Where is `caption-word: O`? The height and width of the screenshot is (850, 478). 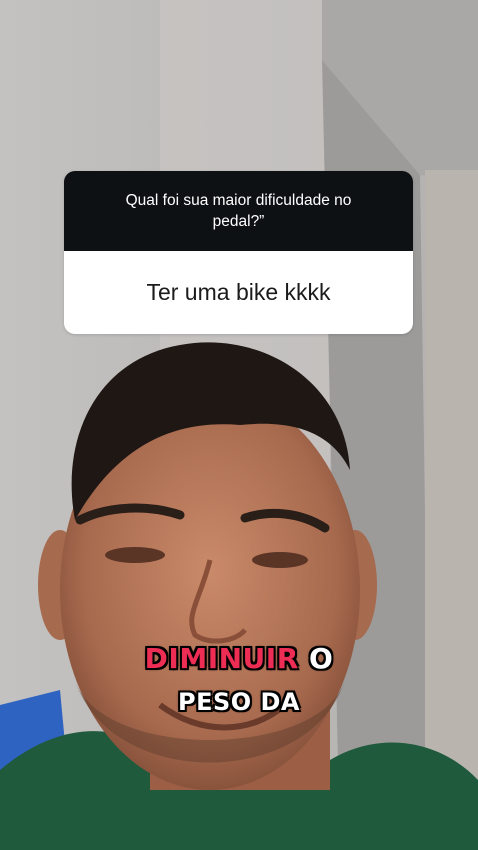
caption-word: O is located at coordinates (321, 658).